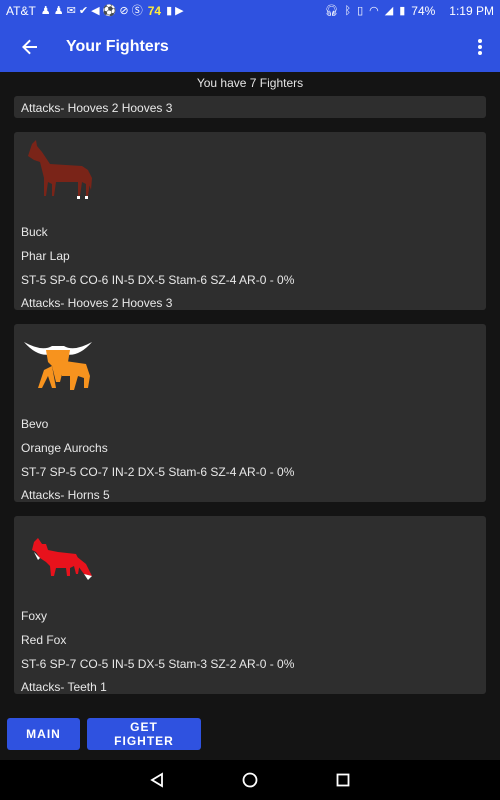 The image size is (500, 800). I want to click on fighter-attacks: Attacks- Horns 5, so click(65, 495).